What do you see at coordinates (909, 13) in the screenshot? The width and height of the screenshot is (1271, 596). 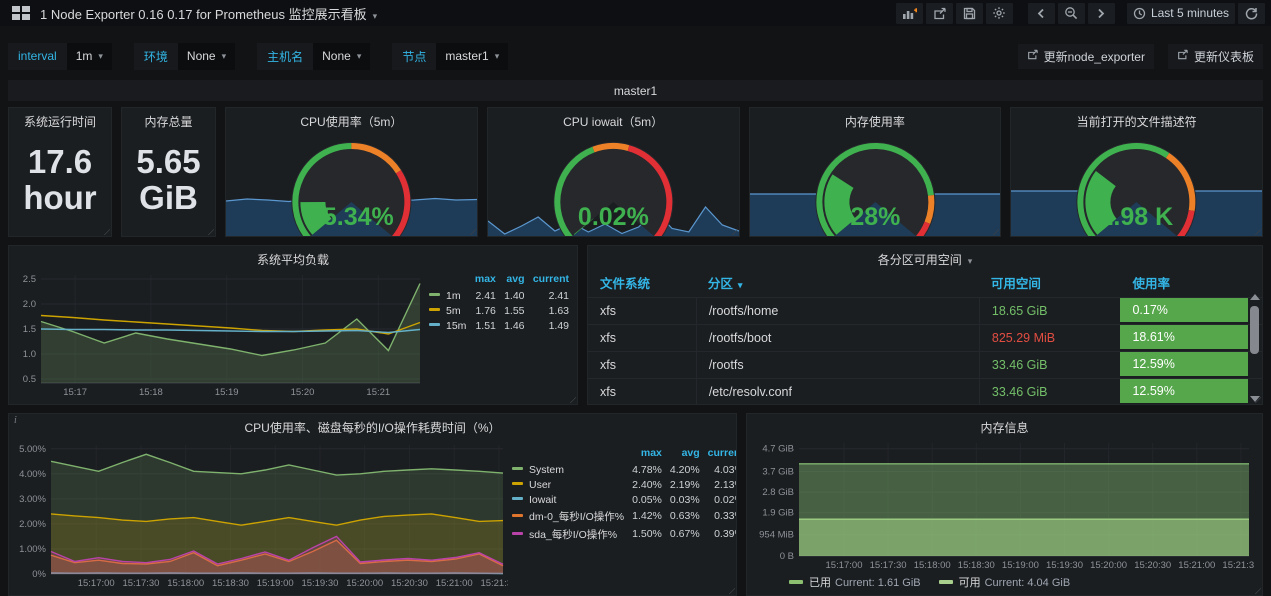 I see `add-panel-button` at bounding box center [909, 13].